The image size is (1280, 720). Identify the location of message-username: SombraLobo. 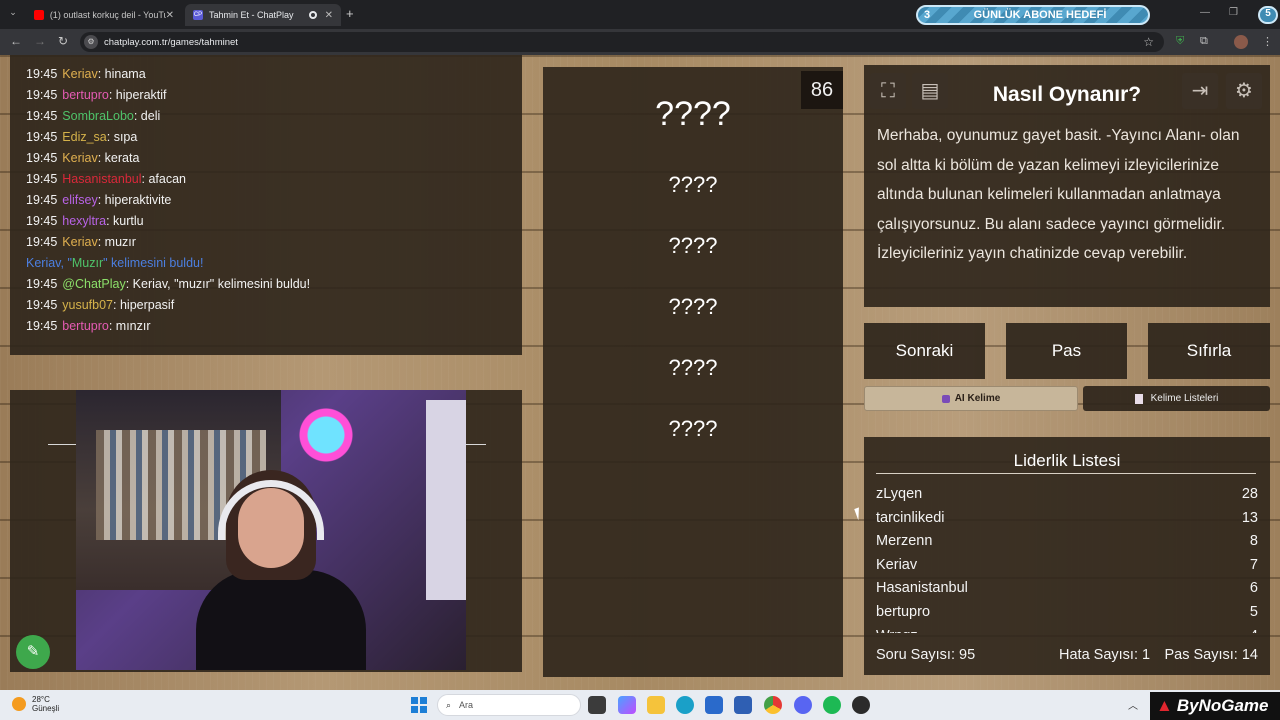
(98, 116).